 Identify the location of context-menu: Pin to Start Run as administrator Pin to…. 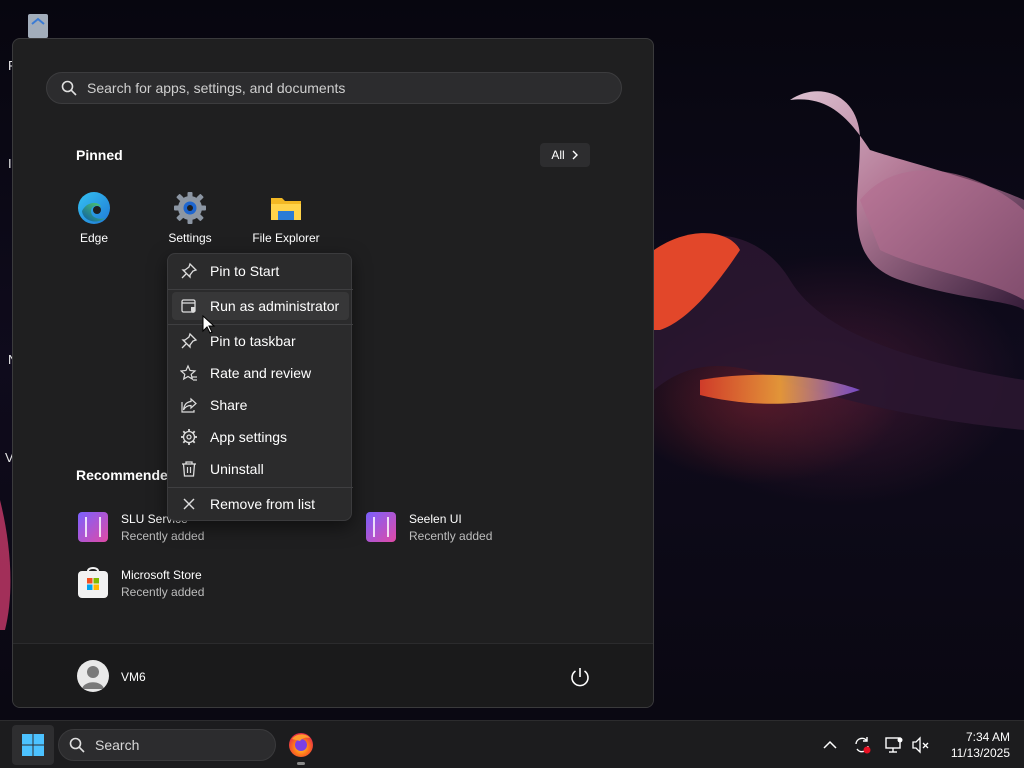
(260, 387).